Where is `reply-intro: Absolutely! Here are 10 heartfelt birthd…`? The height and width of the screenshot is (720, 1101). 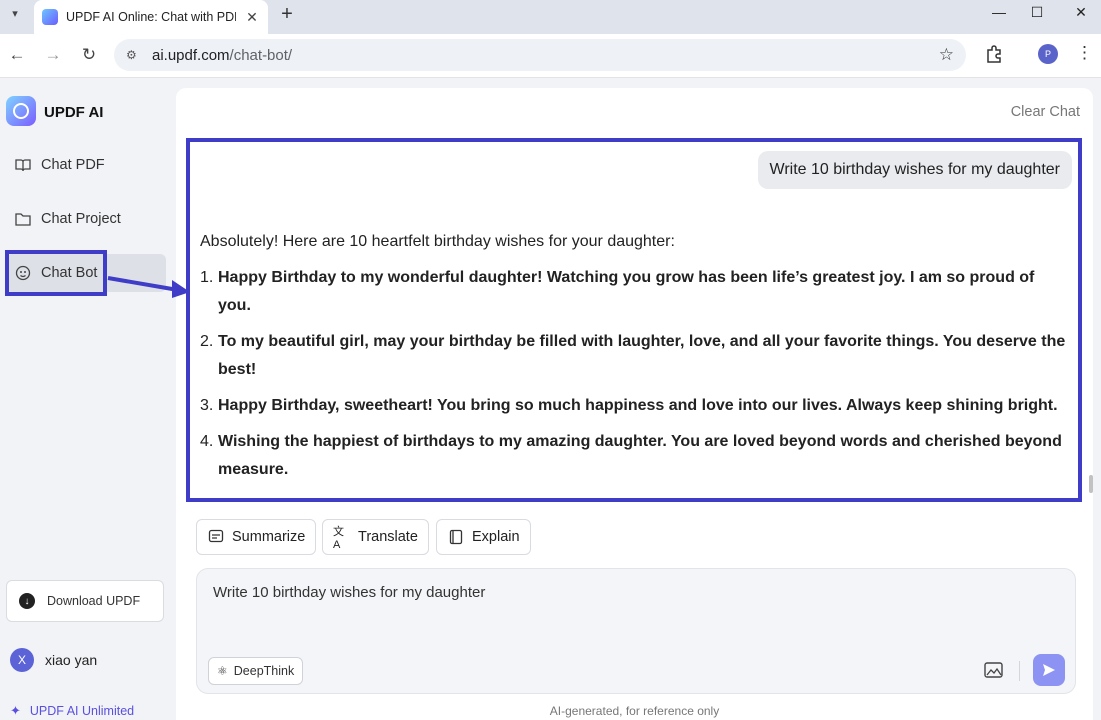 reply-intro: Absolutely! Here are 10 heartfelt birthd… is located at coordinates (437, 241).